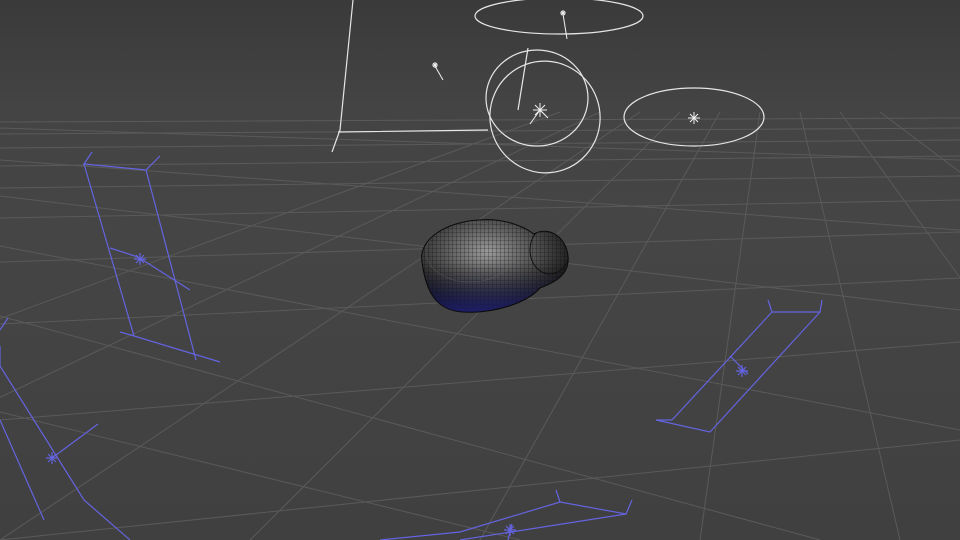 The height and width of the screenshot is (540, 960). Describe the element at coordinates (694, 118) in the screenshot. I see `point-light-4-icon` at that location.